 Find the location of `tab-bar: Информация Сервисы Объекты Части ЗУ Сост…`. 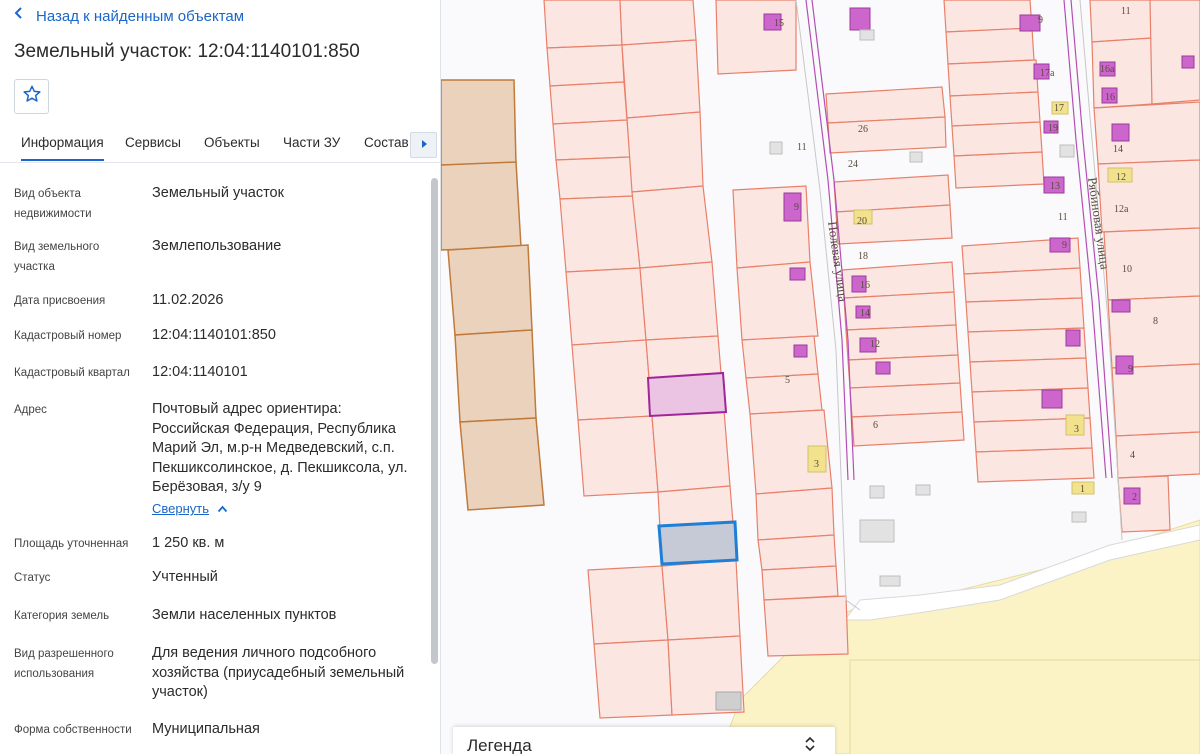

tab-bar: Информация Сервисы Объекты Части ЗУ Сост… is located at coordinates (220, 144).